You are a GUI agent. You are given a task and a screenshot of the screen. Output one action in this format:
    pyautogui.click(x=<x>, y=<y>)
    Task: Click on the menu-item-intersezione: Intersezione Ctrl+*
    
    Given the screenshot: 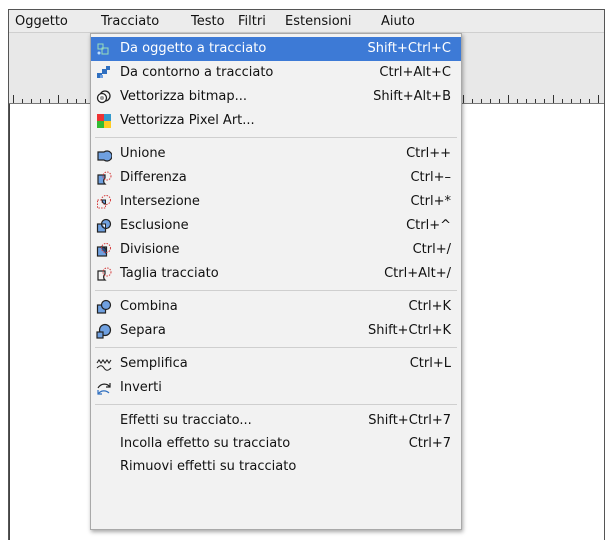 What is the action you would take?
    pyautogui.click(x=276, y=202)
    